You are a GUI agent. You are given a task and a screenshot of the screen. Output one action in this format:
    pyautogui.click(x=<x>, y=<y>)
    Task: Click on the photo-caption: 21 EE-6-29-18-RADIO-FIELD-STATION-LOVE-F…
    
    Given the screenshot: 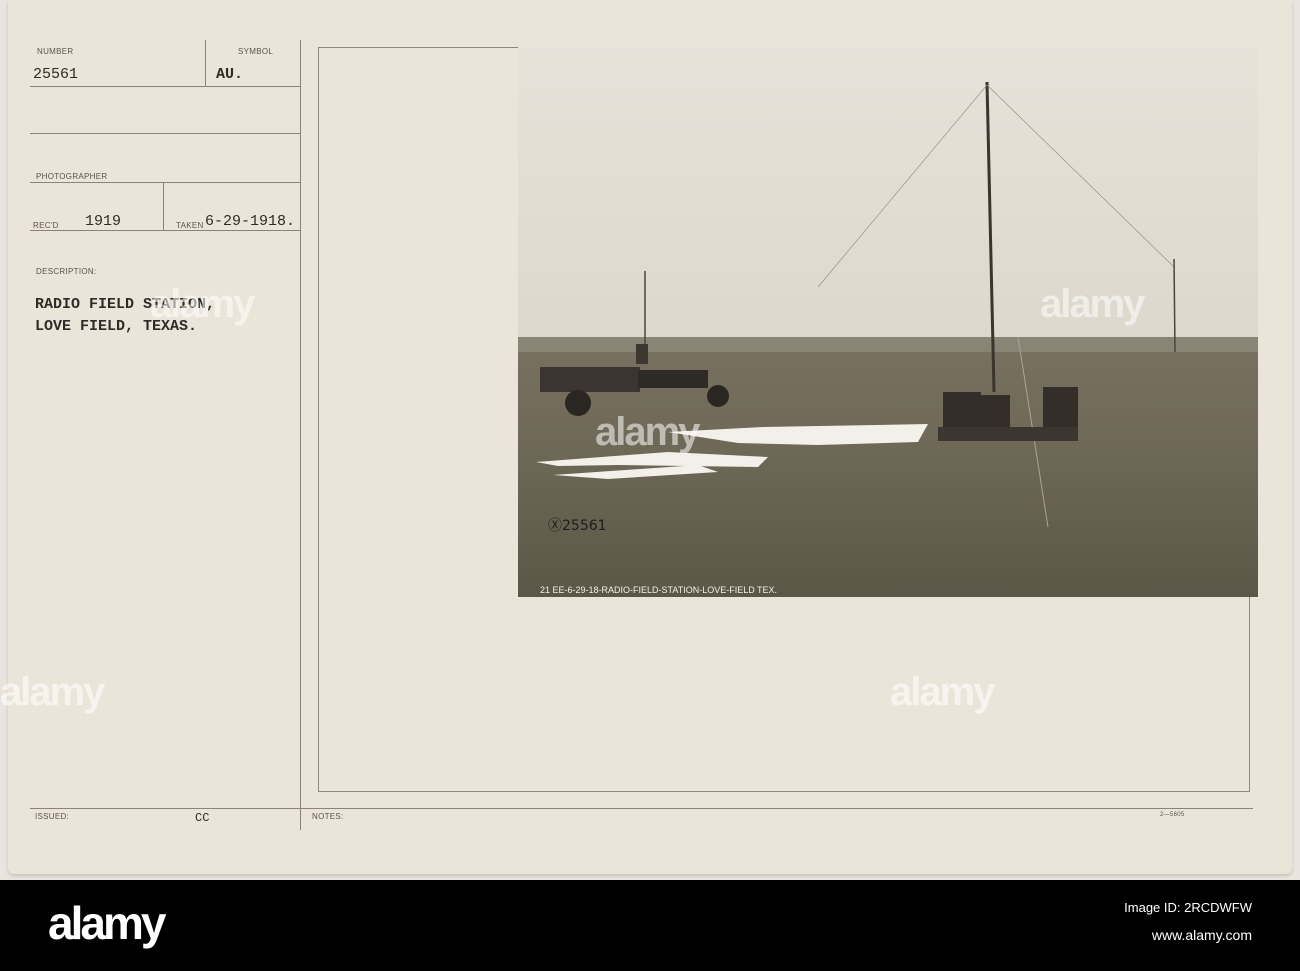 What is the action you would take?
    pyautogui.click(x=658, y=590)
    